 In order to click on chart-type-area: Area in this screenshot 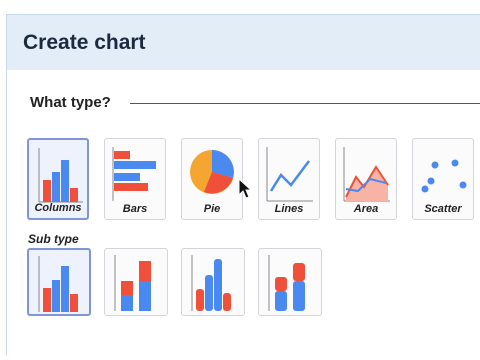, I will do `click(366, 179)`.